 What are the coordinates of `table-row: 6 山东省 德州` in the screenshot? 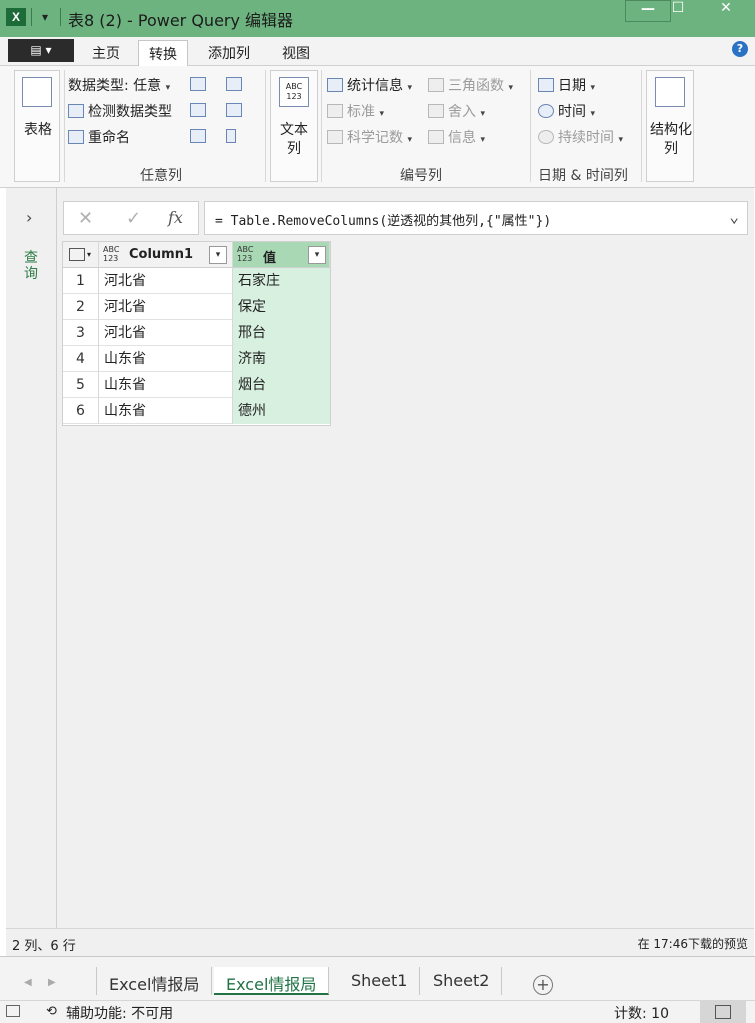 It's located at (196, 411).